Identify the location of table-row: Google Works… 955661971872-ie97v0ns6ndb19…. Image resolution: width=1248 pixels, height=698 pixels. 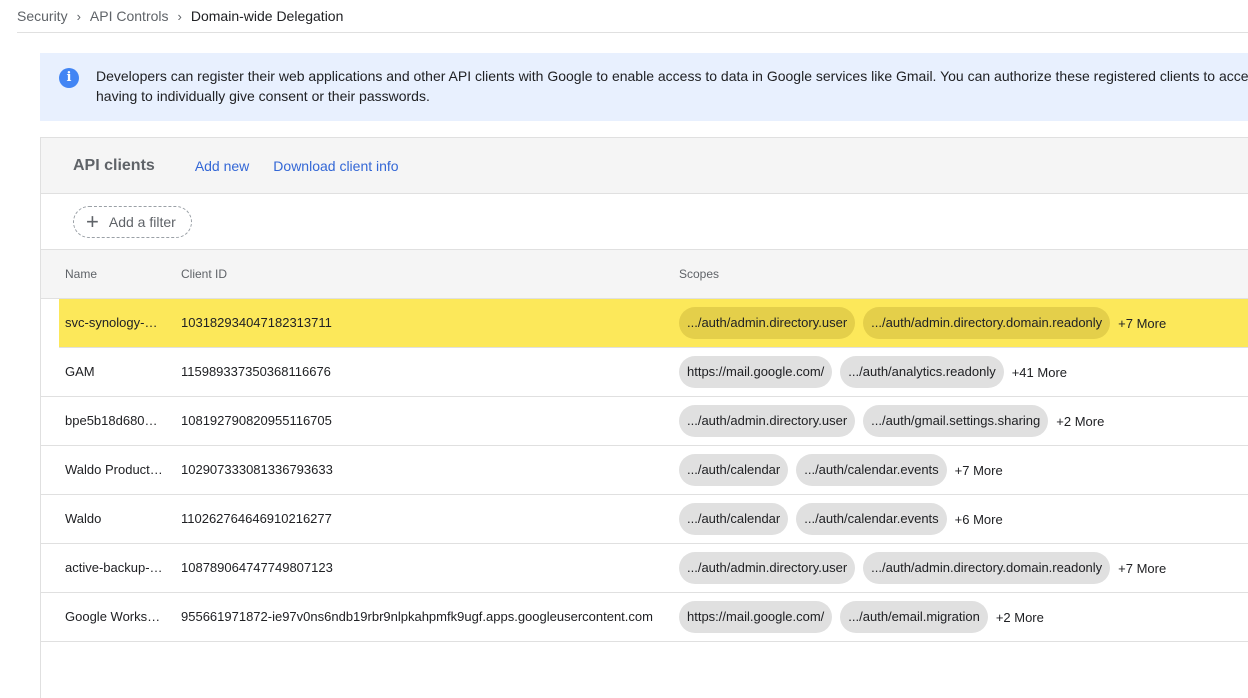
(644, 617).